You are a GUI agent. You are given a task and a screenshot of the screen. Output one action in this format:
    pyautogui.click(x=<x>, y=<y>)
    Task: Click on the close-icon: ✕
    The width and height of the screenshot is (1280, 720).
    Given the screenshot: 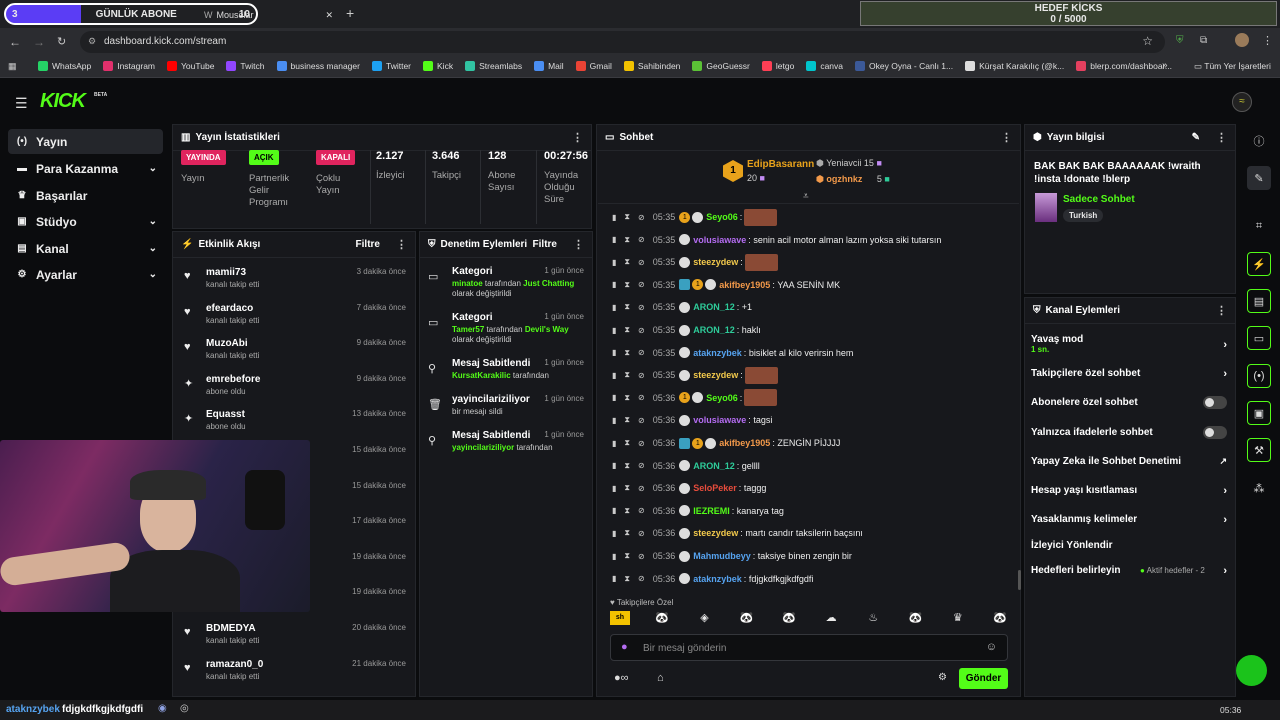 What is the action you would take?
    pyautogui.click(x=329, y=15)
    